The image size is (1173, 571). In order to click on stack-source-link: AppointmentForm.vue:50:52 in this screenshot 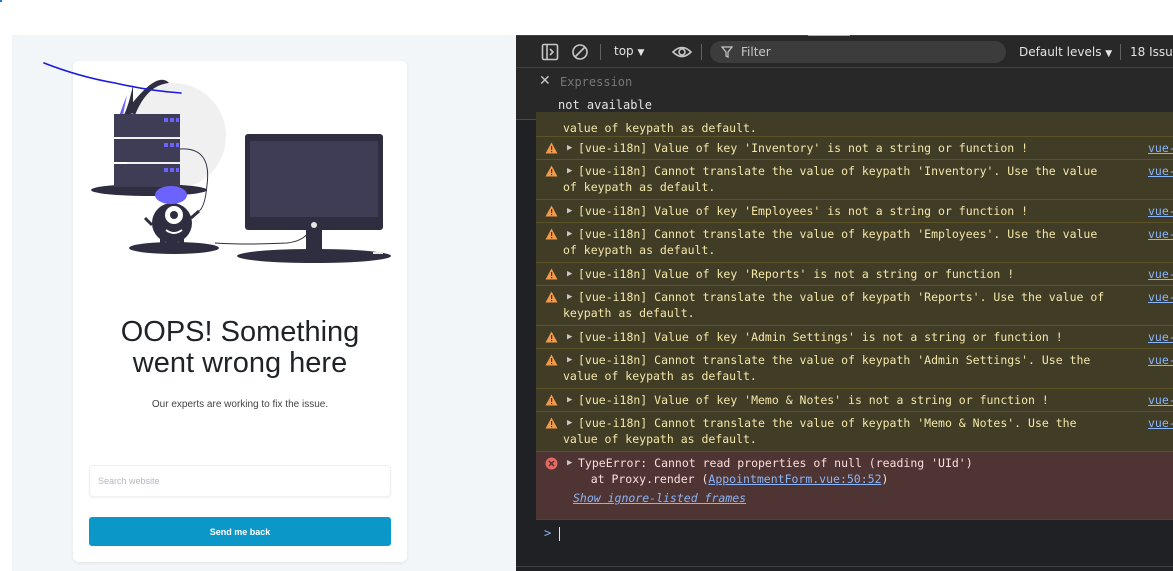, I will do `click(794, 479)`.